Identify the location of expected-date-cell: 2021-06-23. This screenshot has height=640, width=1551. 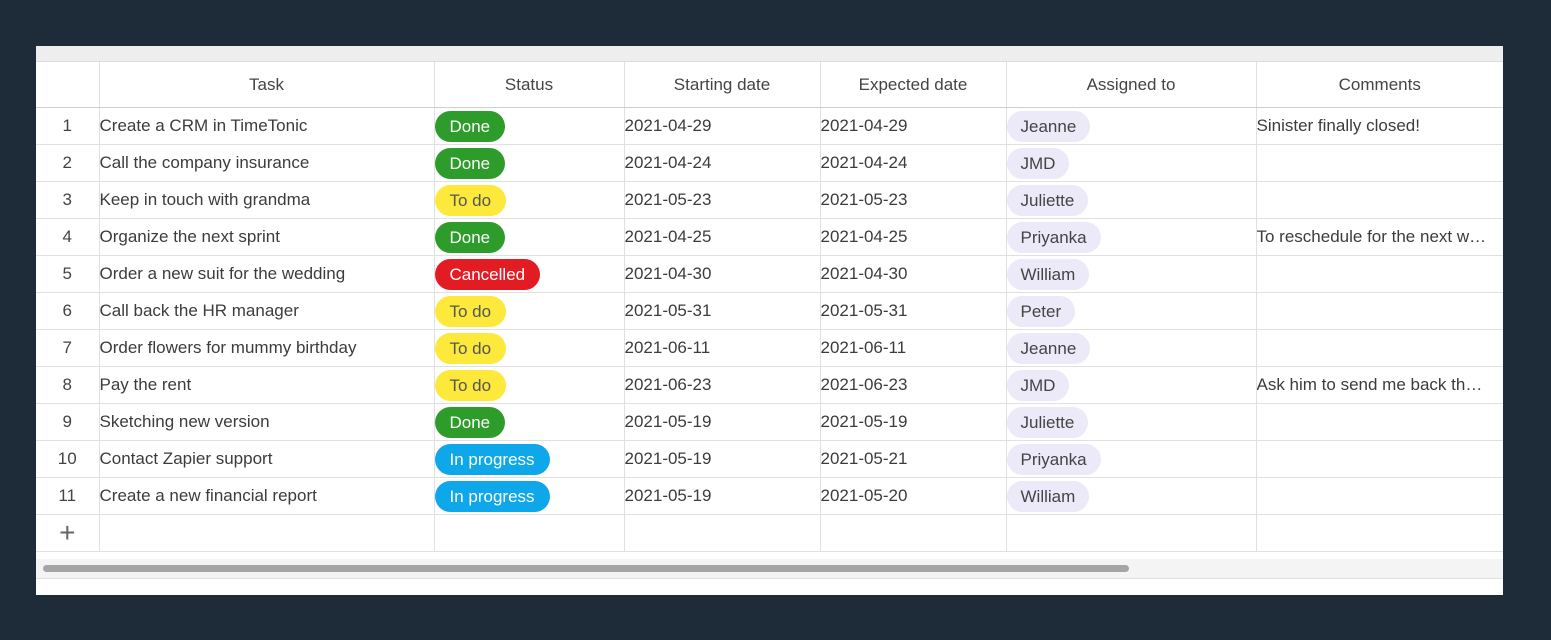
(913, 385).